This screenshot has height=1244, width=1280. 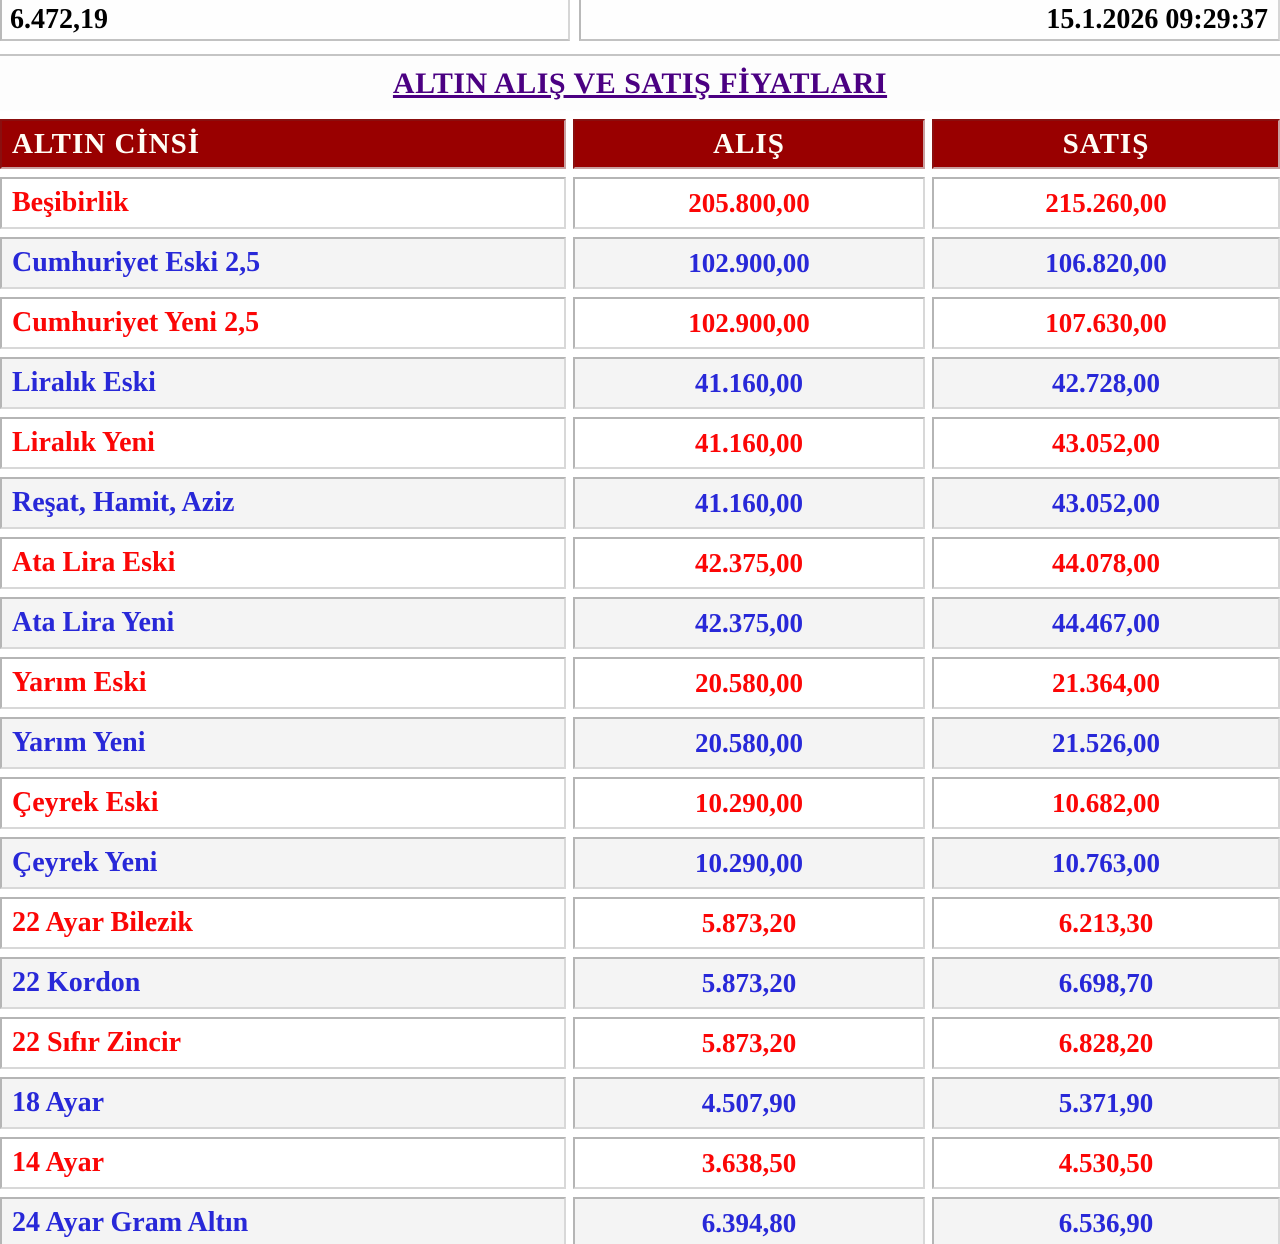 I want to click on table-row: Beşibirlik 205.800,00 215.260,00, so click(x=640, y=203).